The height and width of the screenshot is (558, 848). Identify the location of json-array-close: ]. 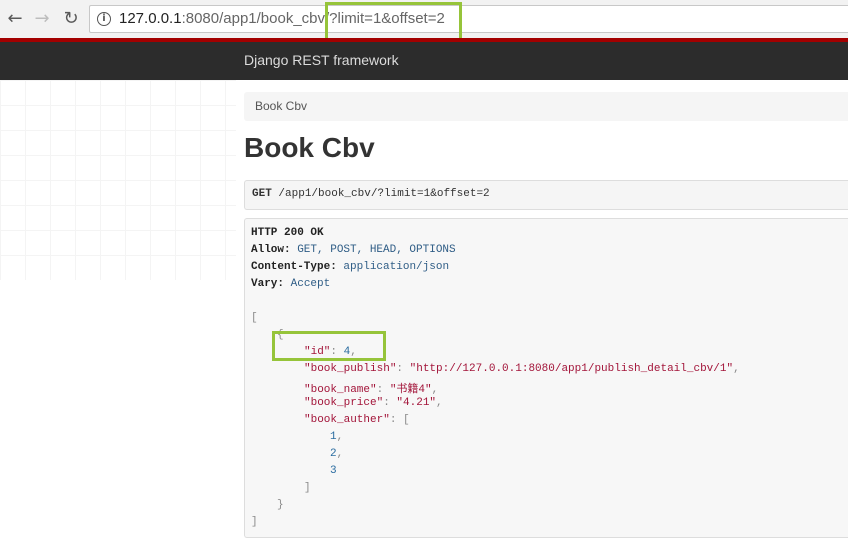
(307, 488).